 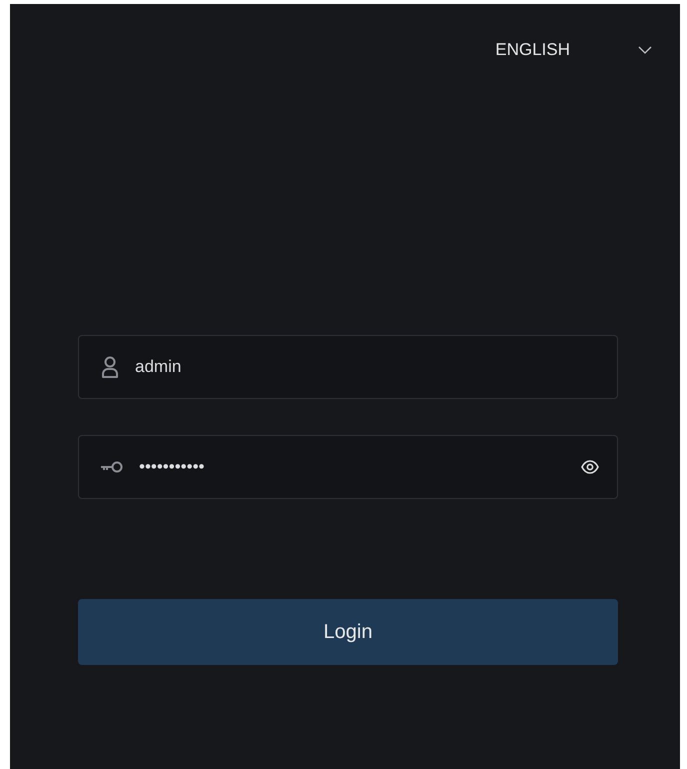 I want to click on login-button: Login, so click(x=348, y=632).